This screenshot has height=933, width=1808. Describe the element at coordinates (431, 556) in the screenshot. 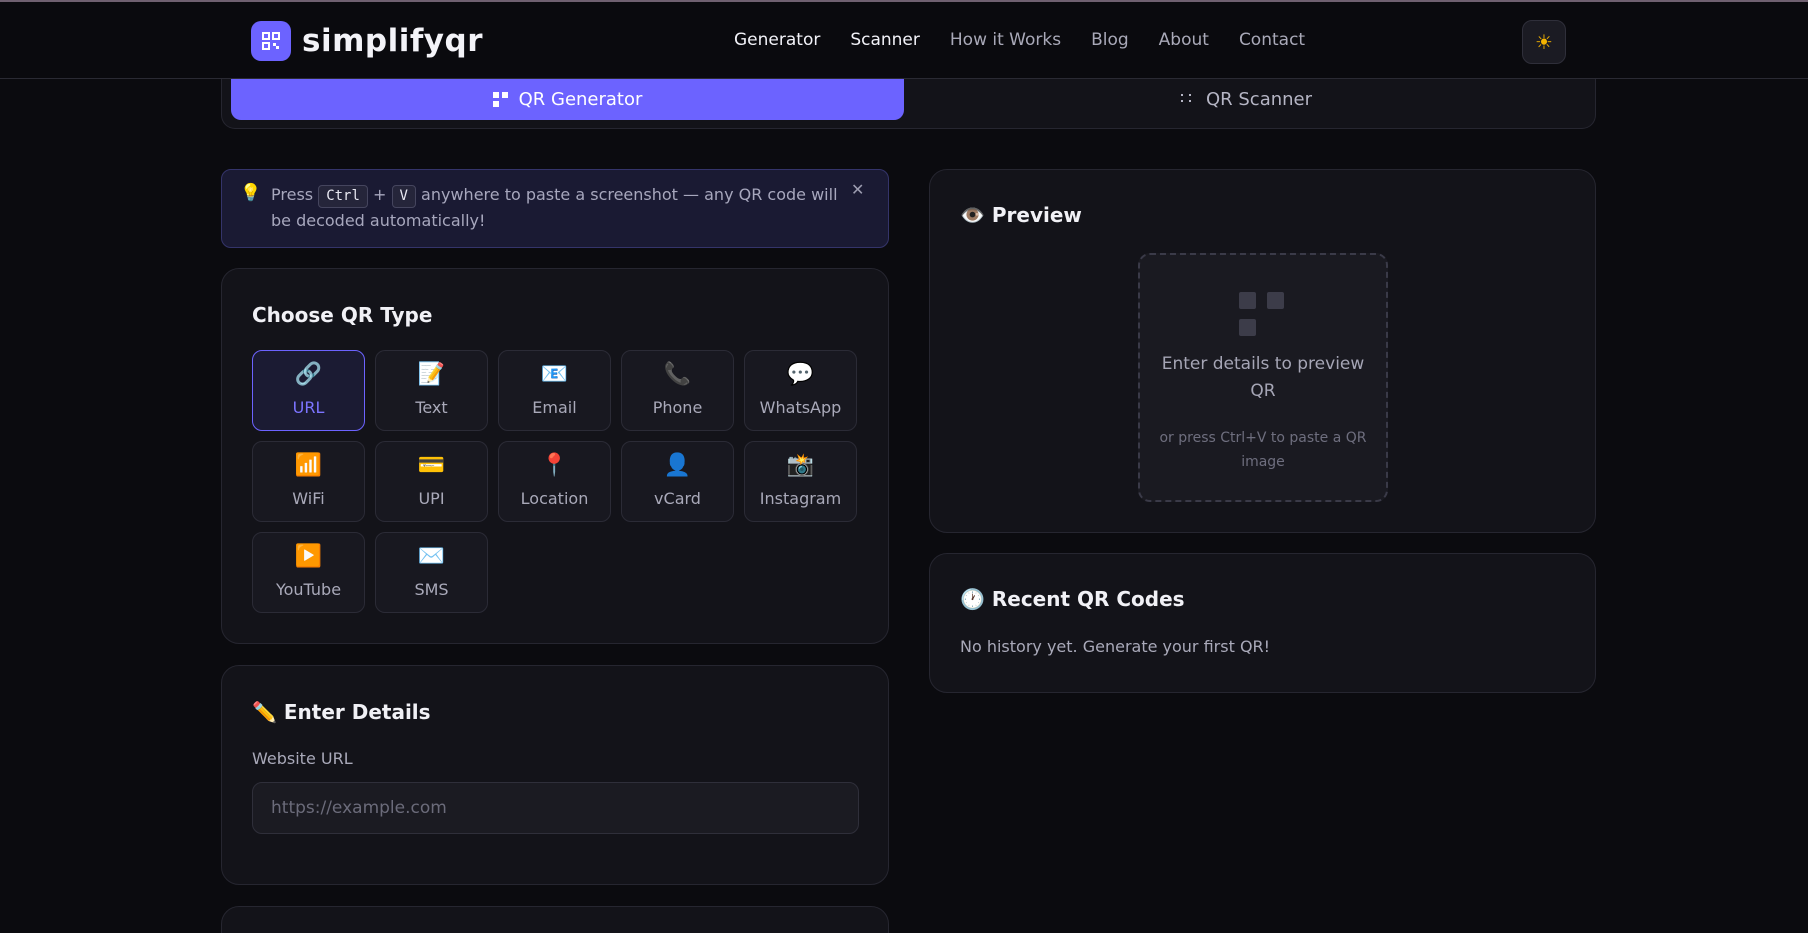

I see `envelope-icon: ✉️` at that location.